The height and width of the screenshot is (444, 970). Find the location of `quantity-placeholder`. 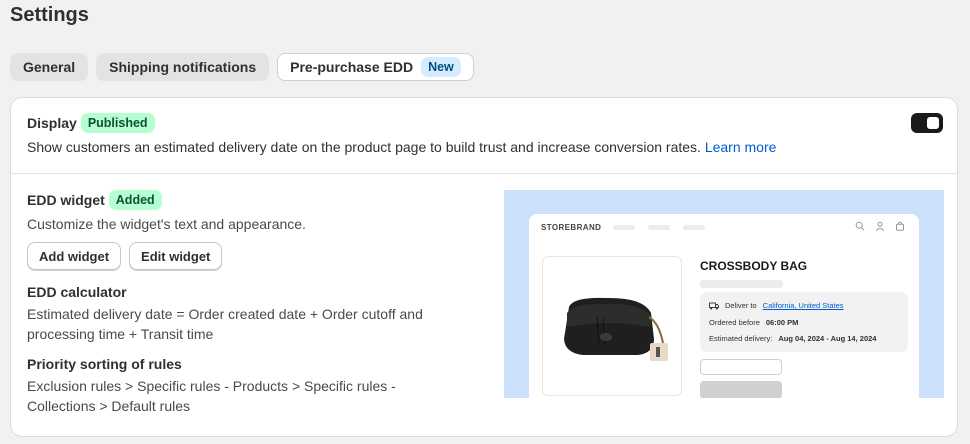

quantity-placeholder is located at coordinates (741, 367).